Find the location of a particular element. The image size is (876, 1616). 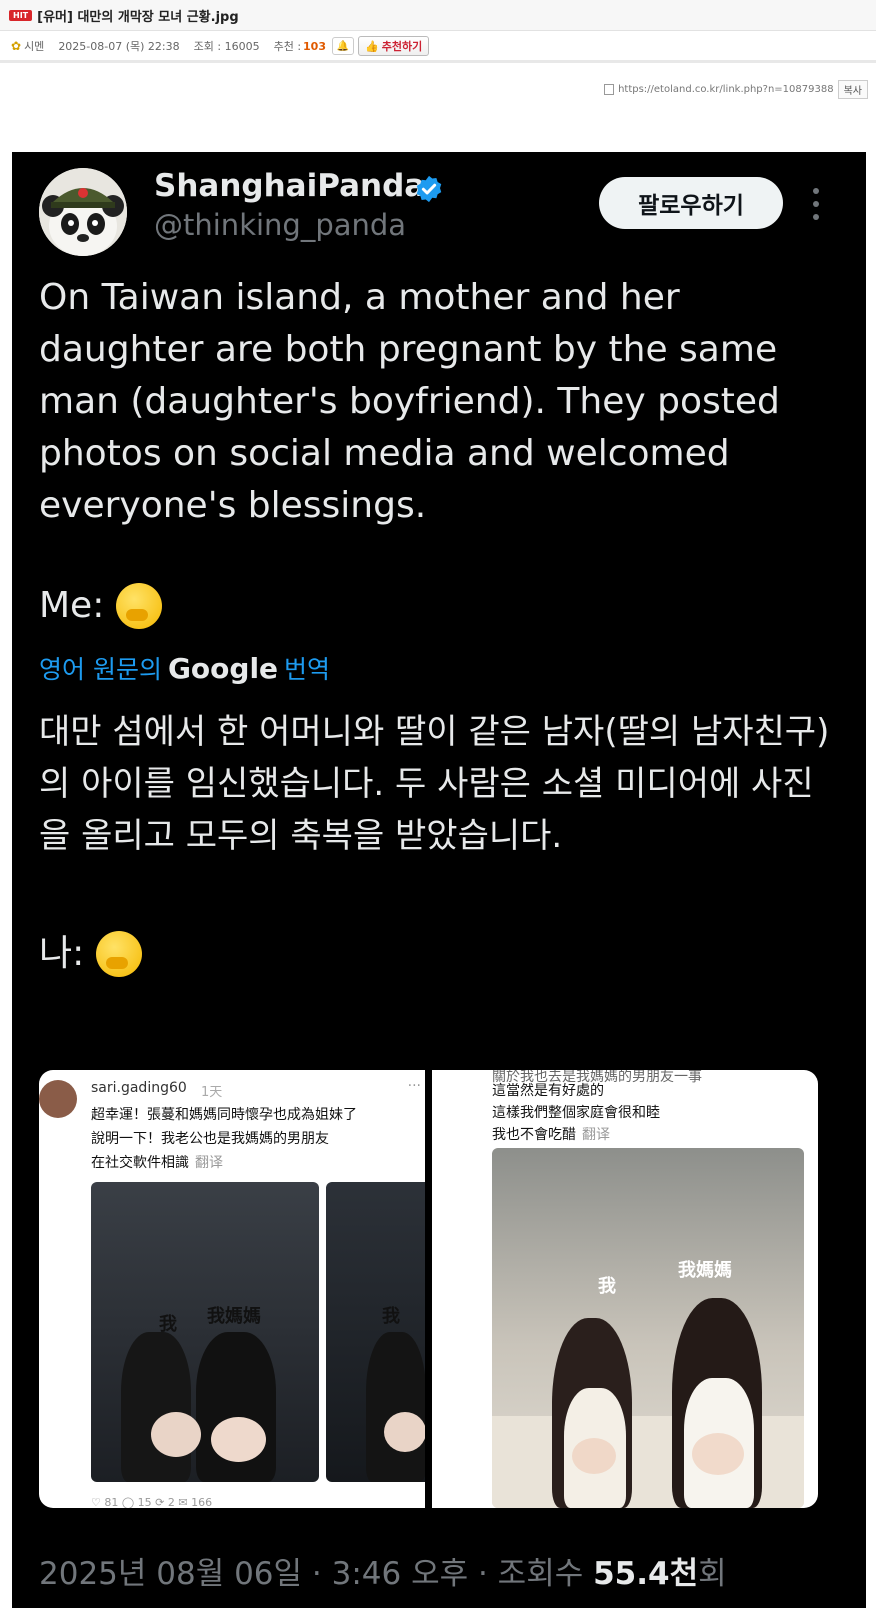

reply-line-2: 這樣我們整個家庭會很和睦 is located at coordinates (576, 1113).